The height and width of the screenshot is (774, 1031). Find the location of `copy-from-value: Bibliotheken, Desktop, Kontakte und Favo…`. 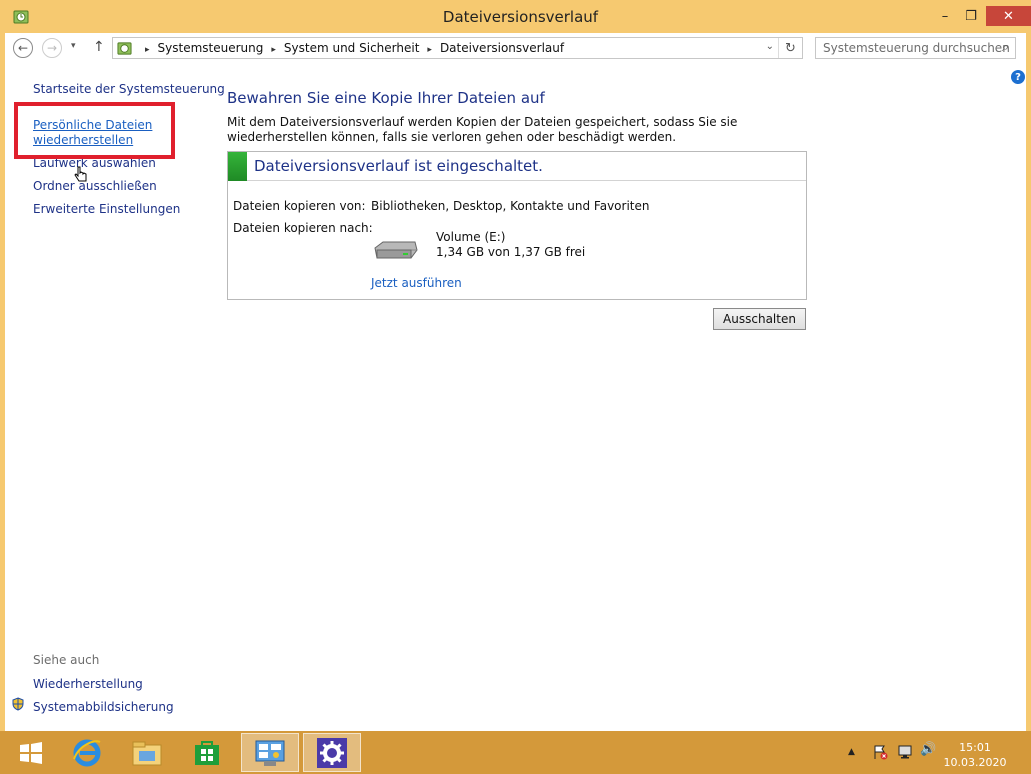

copy-from-value: Bibliotheken, Desktop, Kontakte und Favo… is located at coordinates (510, 206).